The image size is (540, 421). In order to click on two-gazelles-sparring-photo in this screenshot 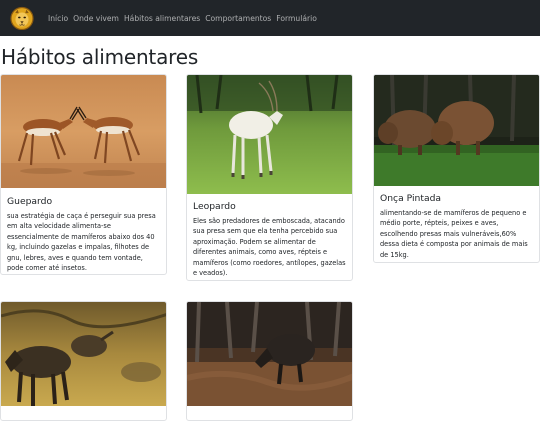, I will do `click(83, 131)`.